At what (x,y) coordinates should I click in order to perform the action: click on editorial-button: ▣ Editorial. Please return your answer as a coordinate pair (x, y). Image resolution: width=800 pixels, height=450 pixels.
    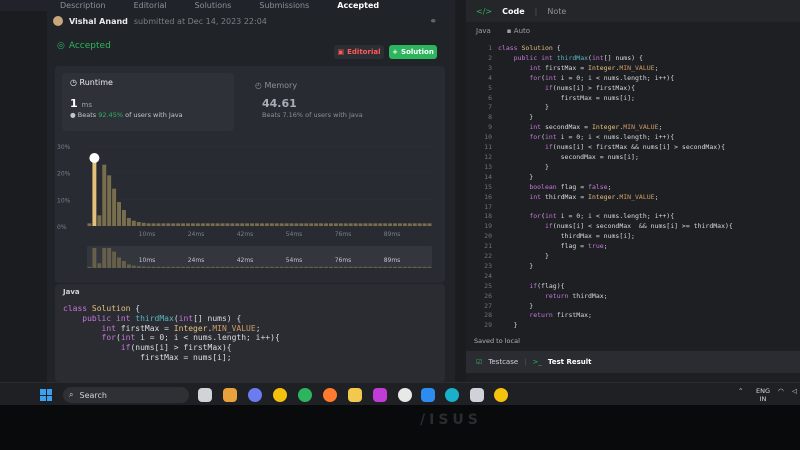
    Looking at the image, I should click on (359, 52).